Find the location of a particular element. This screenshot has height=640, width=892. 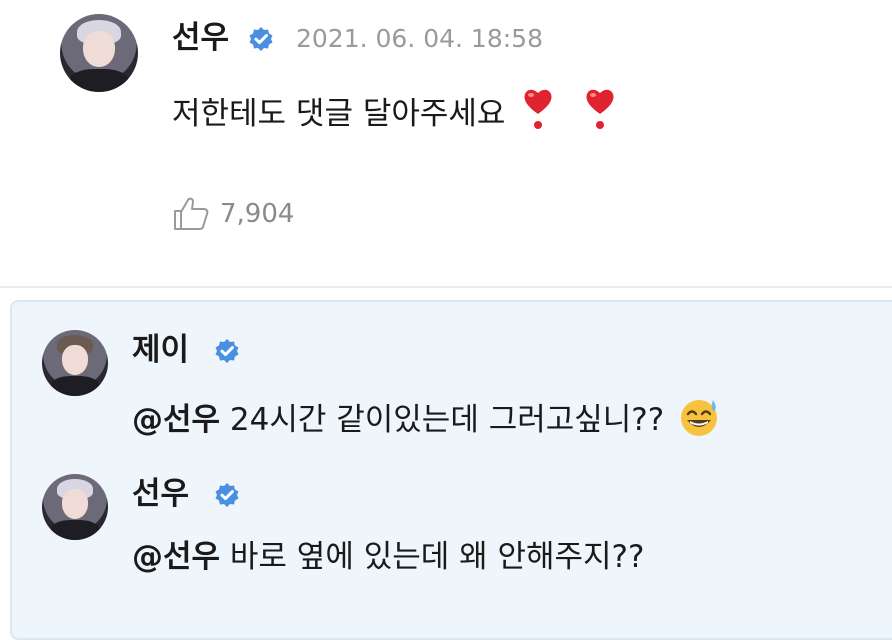

reply-text-line: @선우 바로 옆에 있는데 왜 안해주지?? is located at coordinates (388, 557).